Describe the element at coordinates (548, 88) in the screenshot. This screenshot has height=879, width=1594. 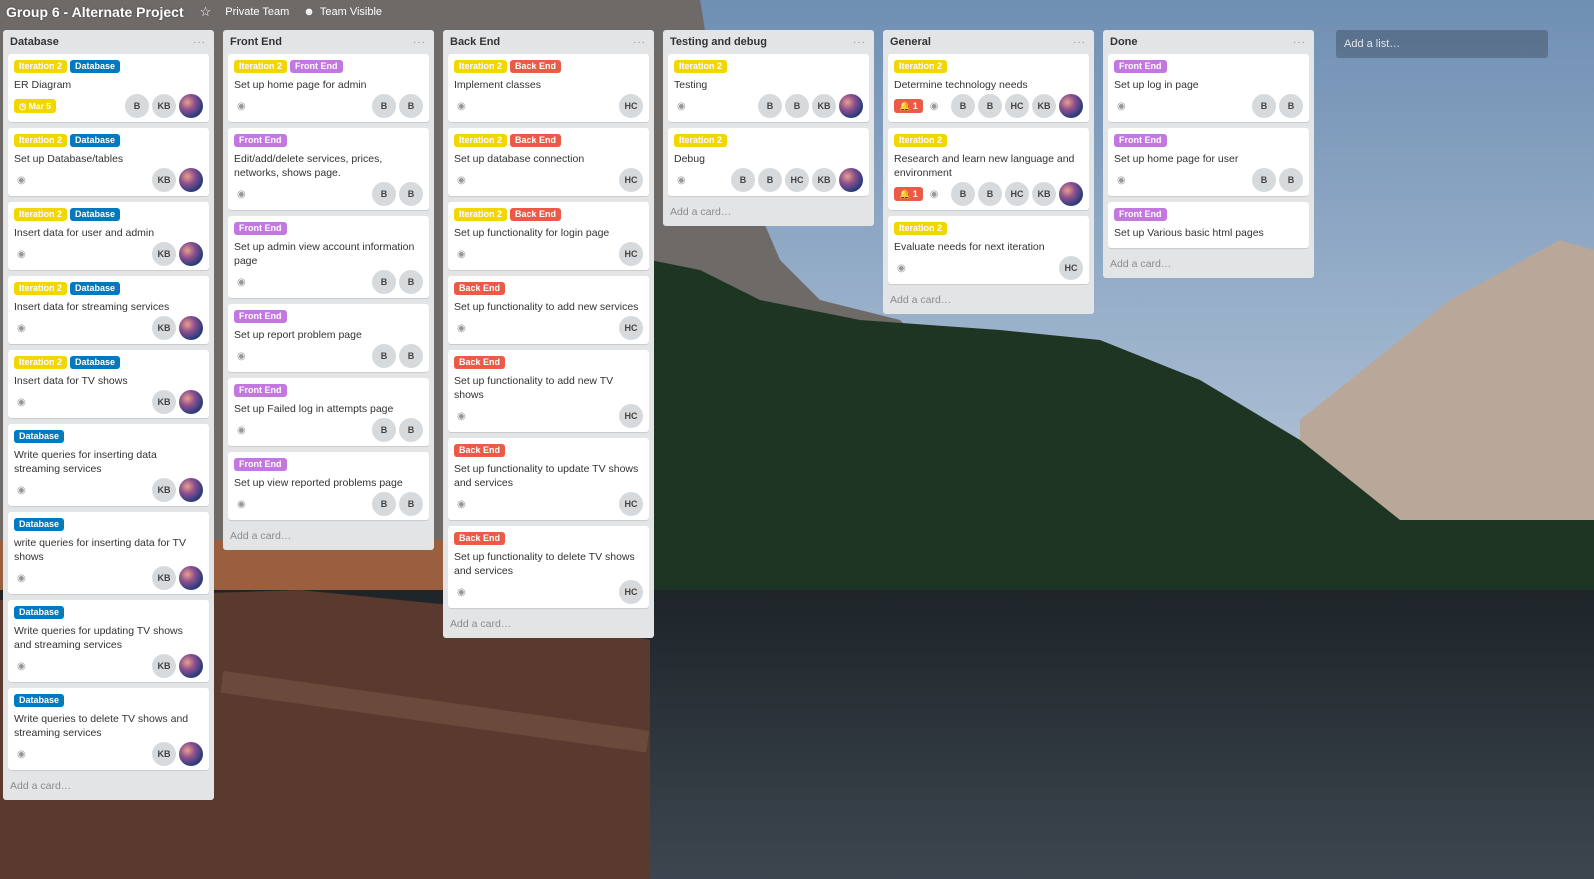
I see `card: Iteration 2 Back End Implement classes ◉ HC` at that location.